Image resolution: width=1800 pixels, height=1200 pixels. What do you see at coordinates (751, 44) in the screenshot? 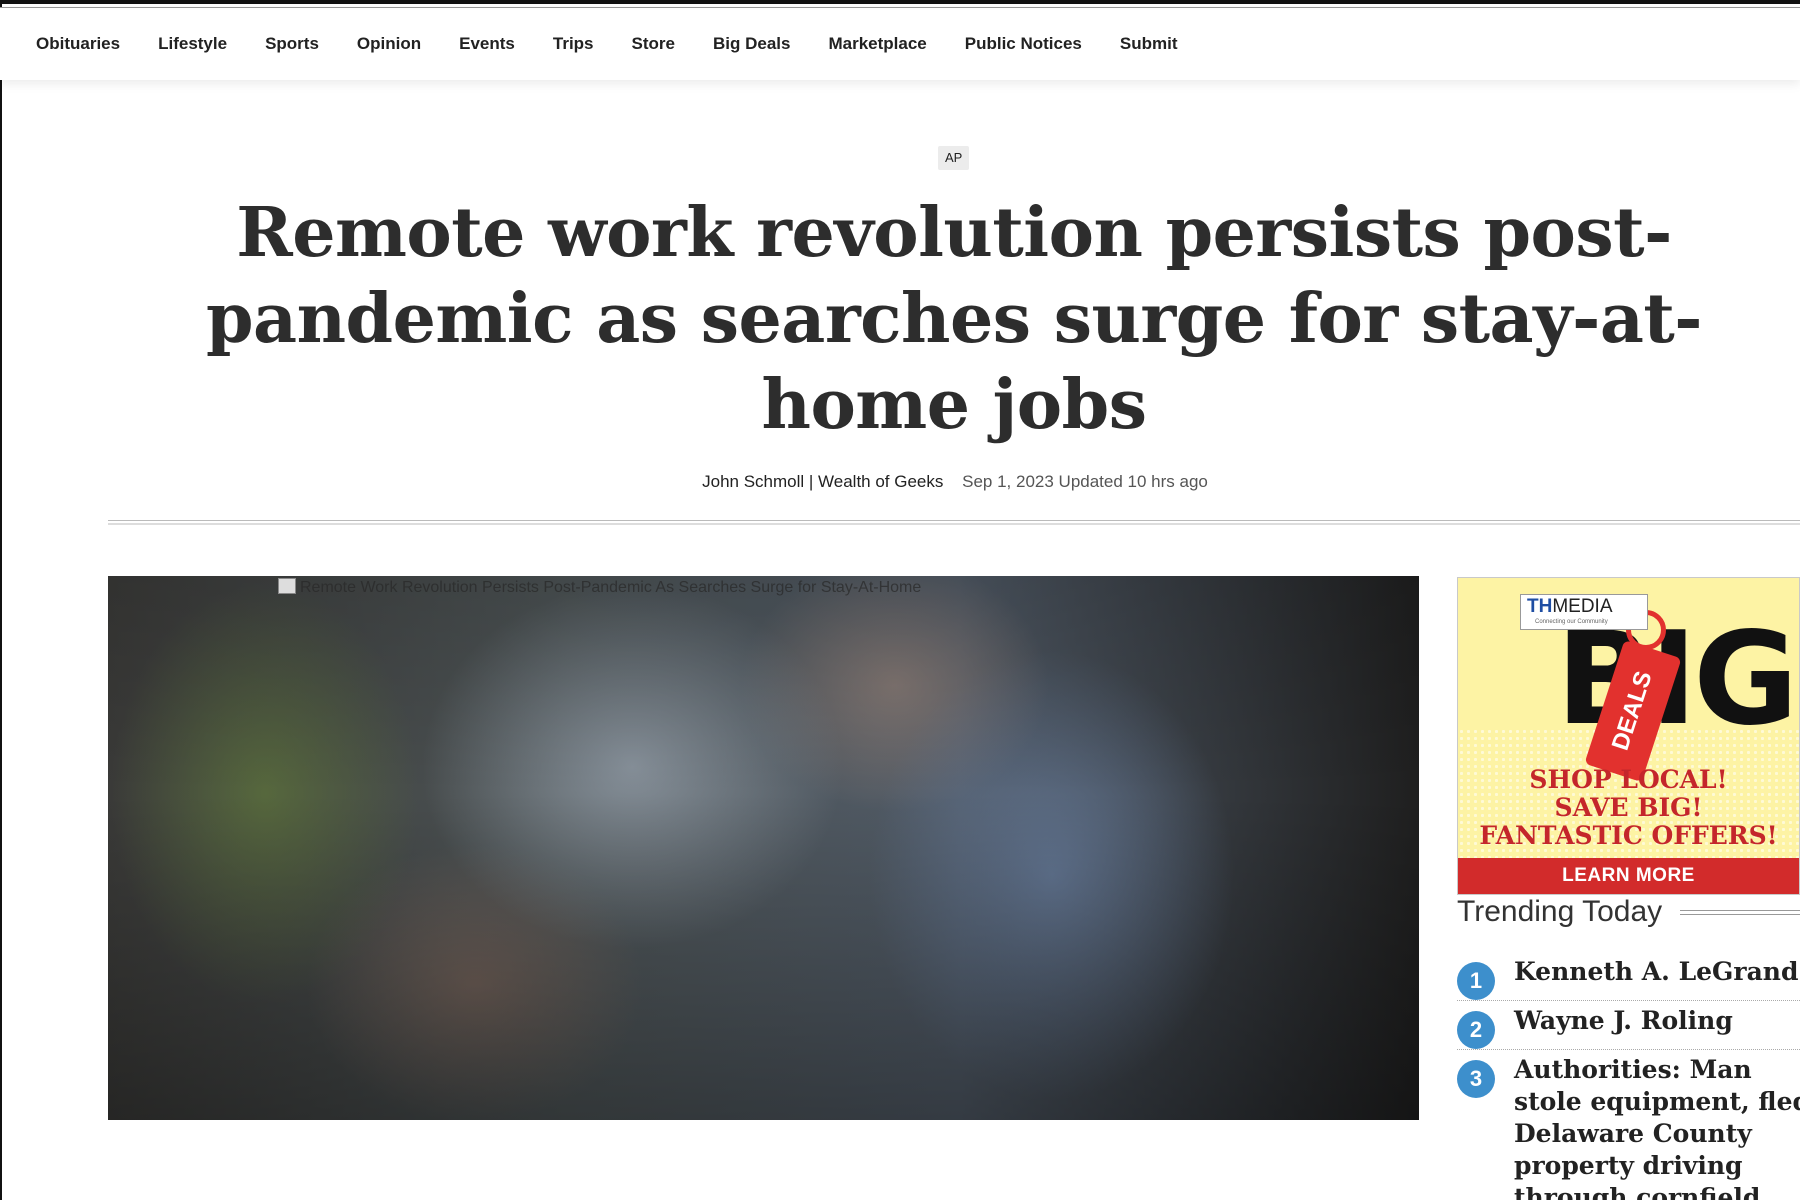
I see `nav-big-deals: Big Deals` at bounding box center [751, 44].